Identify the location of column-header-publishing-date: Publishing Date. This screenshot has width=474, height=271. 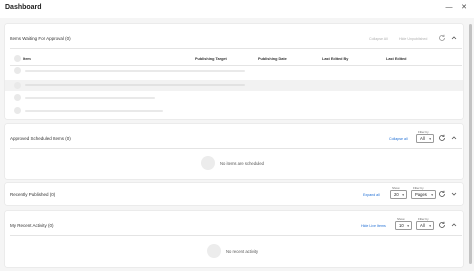
(272, 59).